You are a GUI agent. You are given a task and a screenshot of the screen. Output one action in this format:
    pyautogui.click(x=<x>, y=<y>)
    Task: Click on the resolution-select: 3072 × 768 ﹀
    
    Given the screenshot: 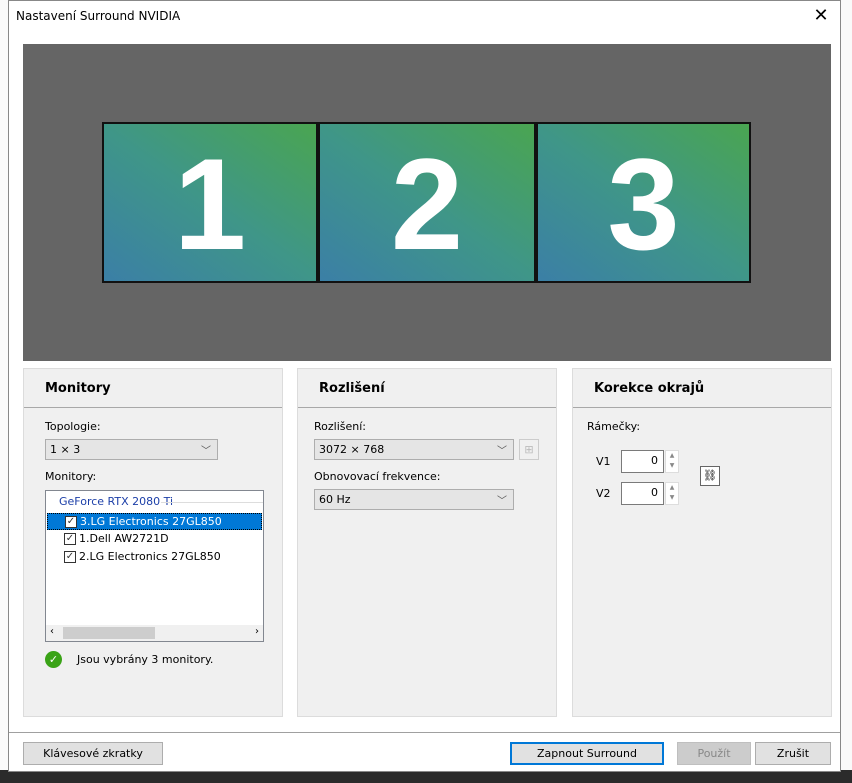 What is the action you would take?
    pyautogui.click(x=414, y=449)
    